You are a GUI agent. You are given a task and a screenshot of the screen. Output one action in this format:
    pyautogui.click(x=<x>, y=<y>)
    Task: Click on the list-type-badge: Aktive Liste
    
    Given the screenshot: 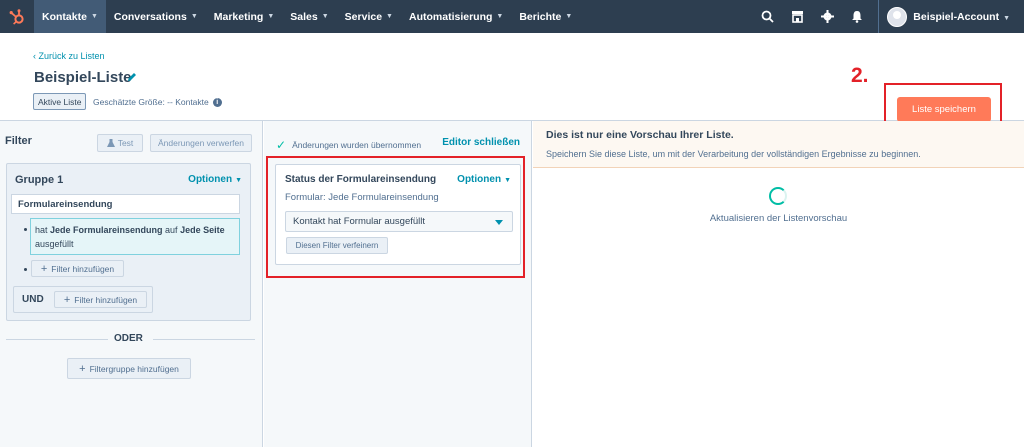 What is the action you would take?
    pyautogui.click(x=60, y=101)
    